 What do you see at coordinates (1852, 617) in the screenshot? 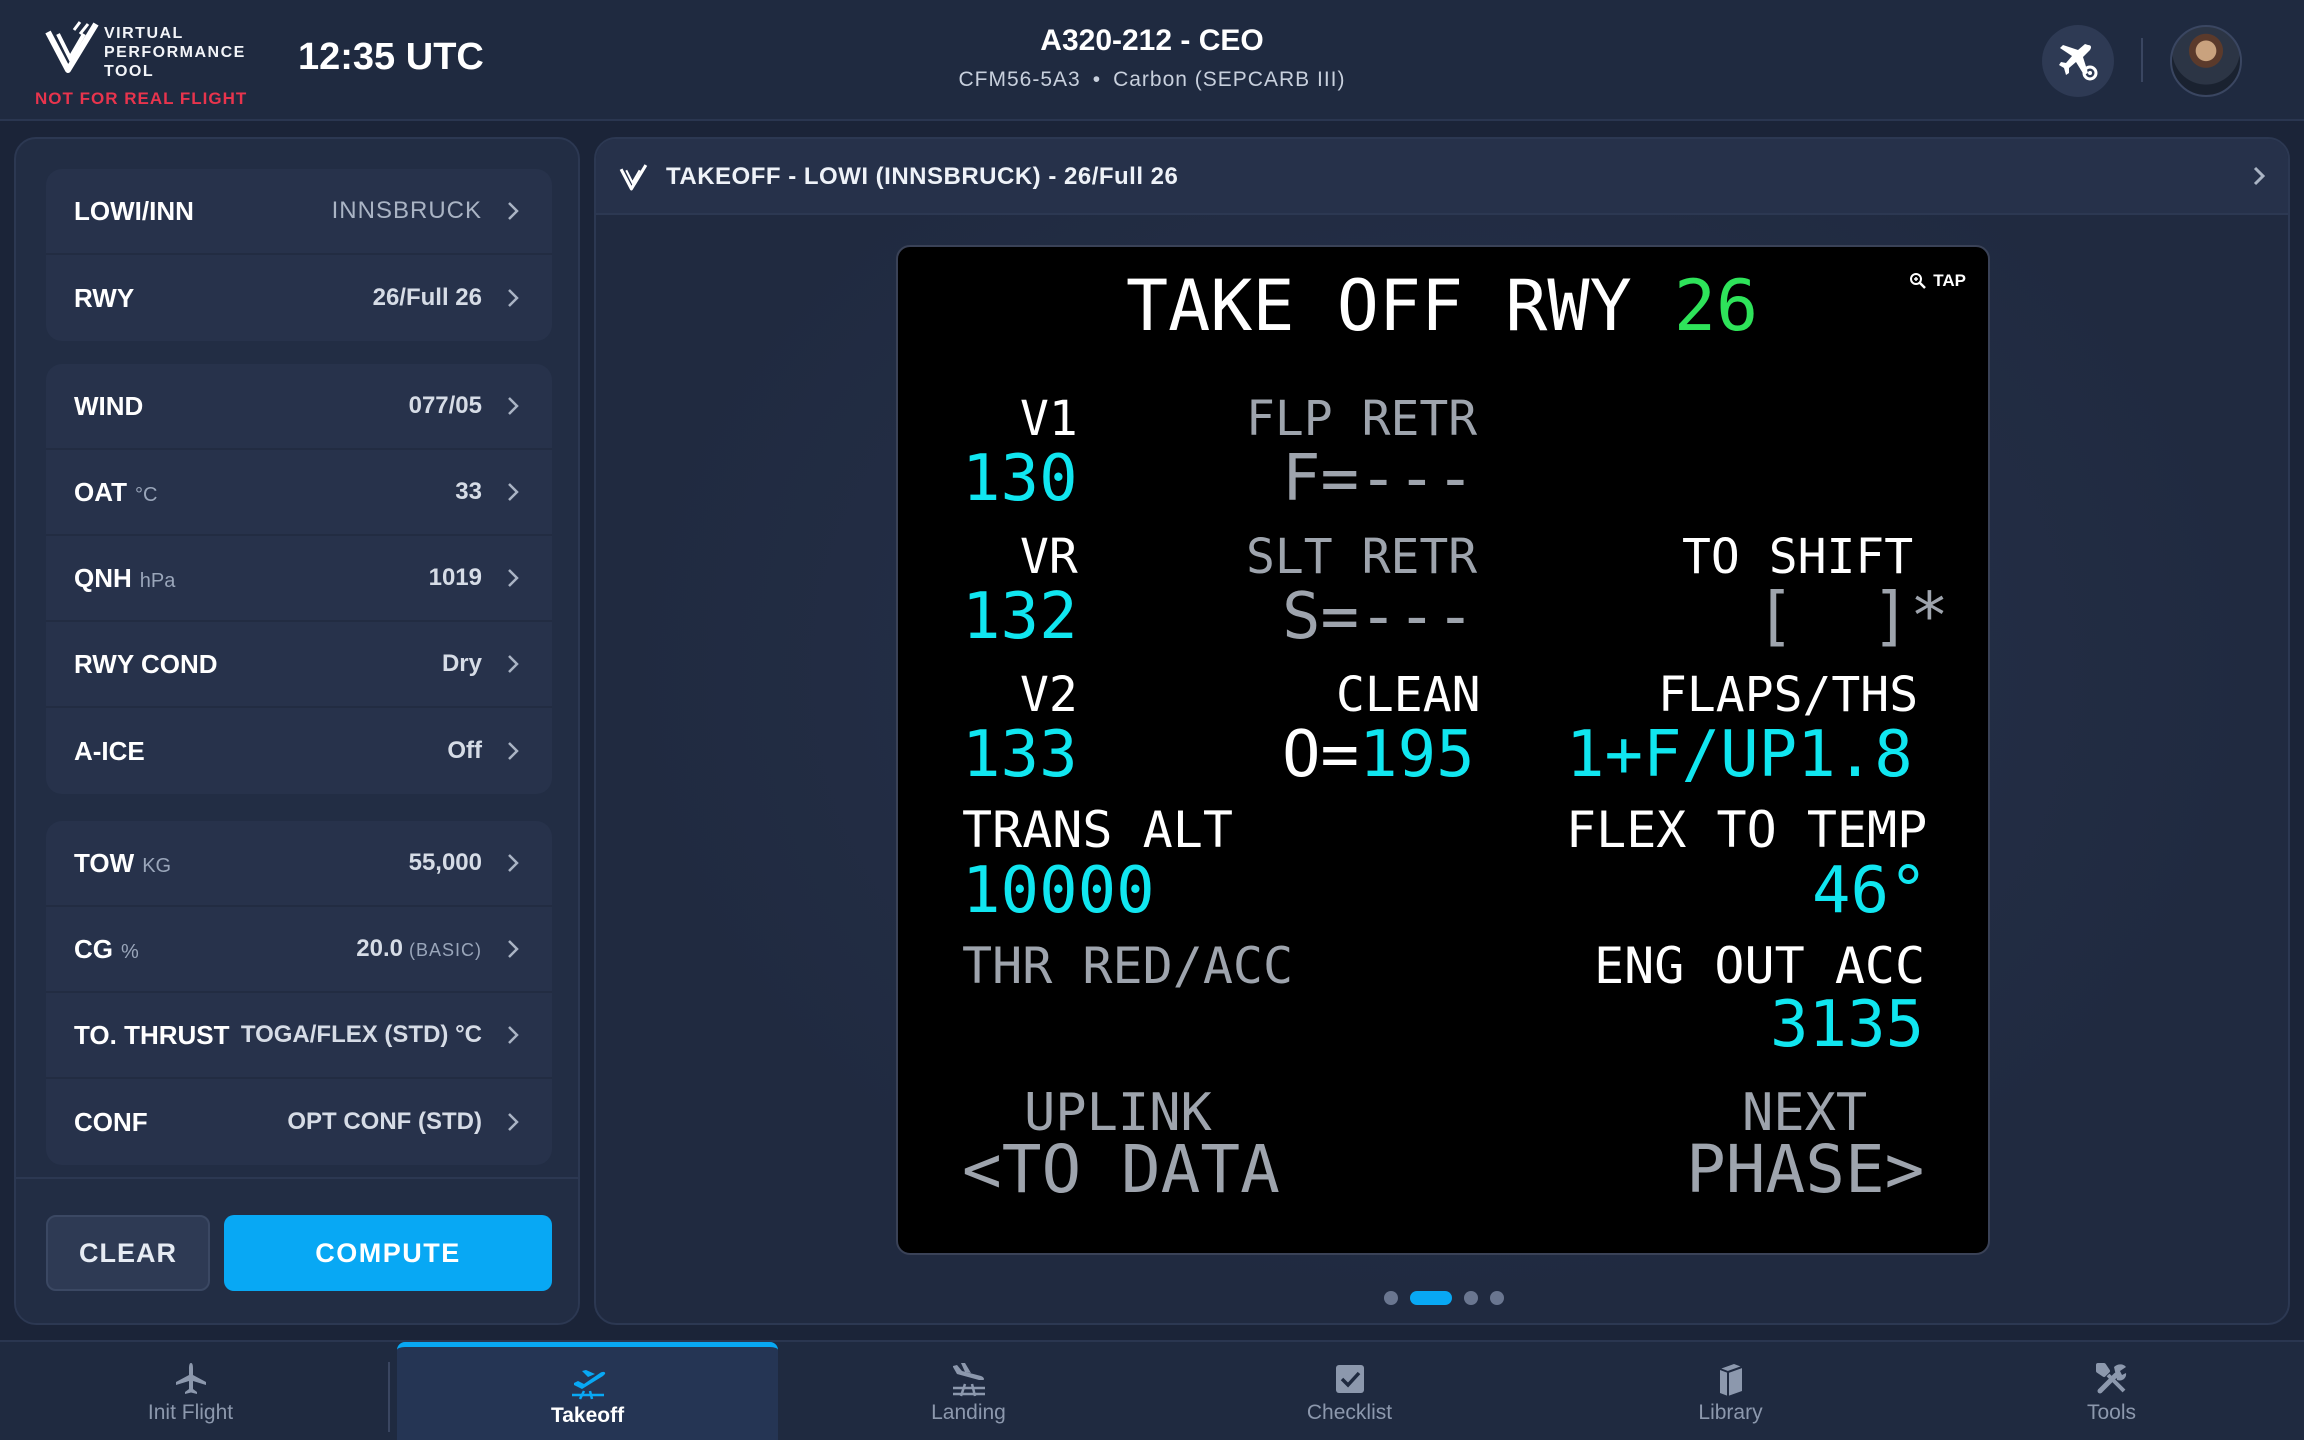
I see `to-shift-value: [ ]*` at bounding box center [1852, 617].